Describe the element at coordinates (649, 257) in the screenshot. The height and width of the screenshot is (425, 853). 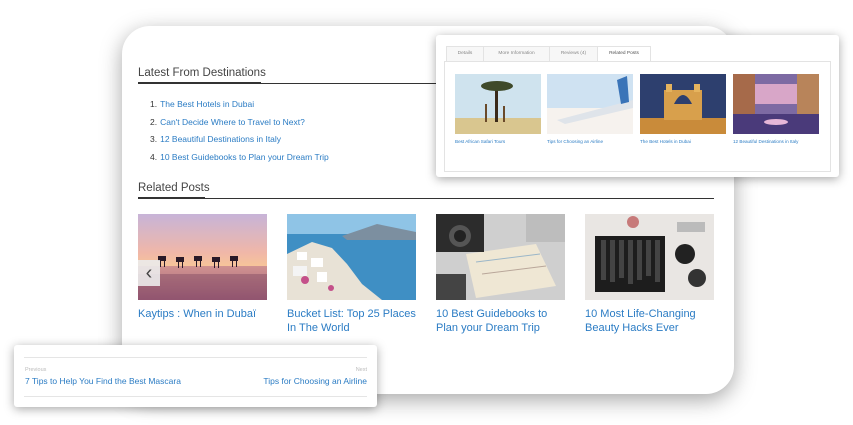
I see `post-image-makeup-brushes` at that location.